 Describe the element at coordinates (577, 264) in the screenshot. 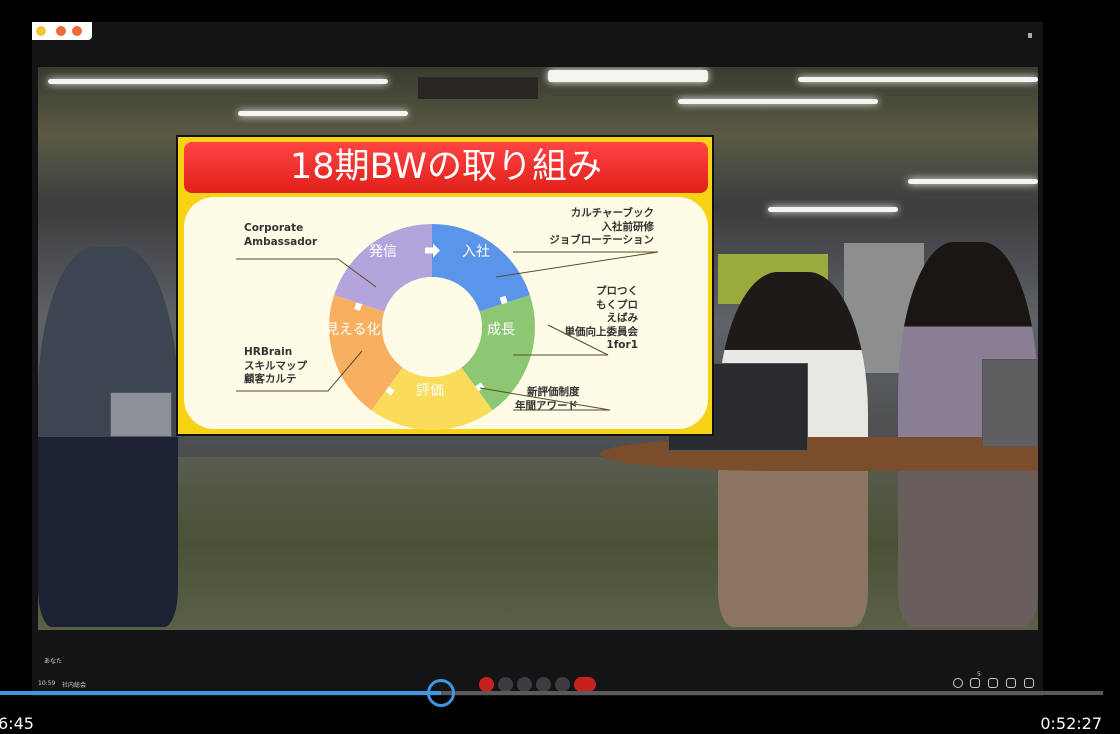

I see `leader-line` at that location.